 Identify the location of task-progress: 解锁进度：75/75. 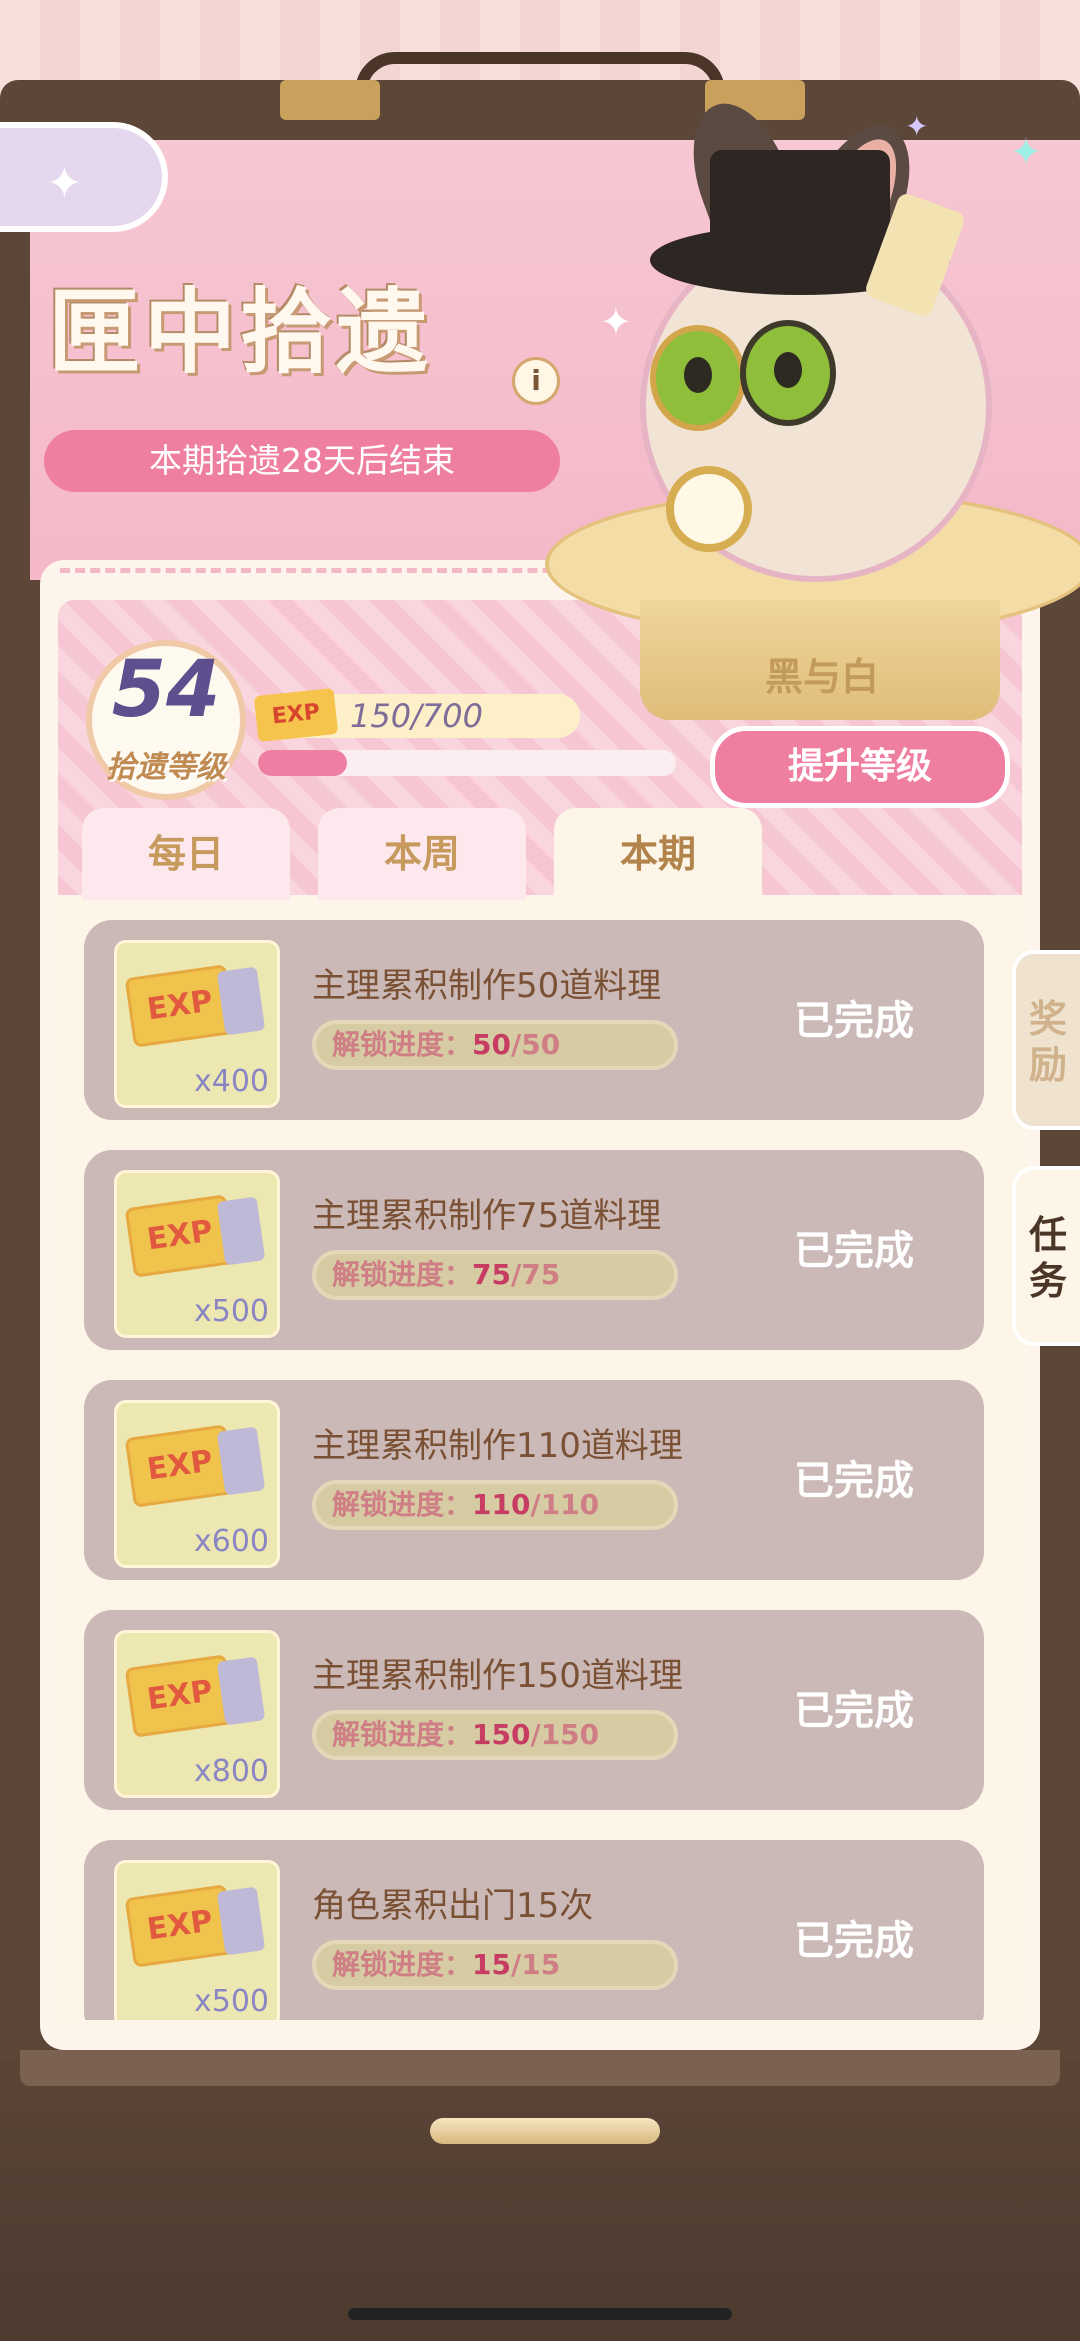
(495, 1275).